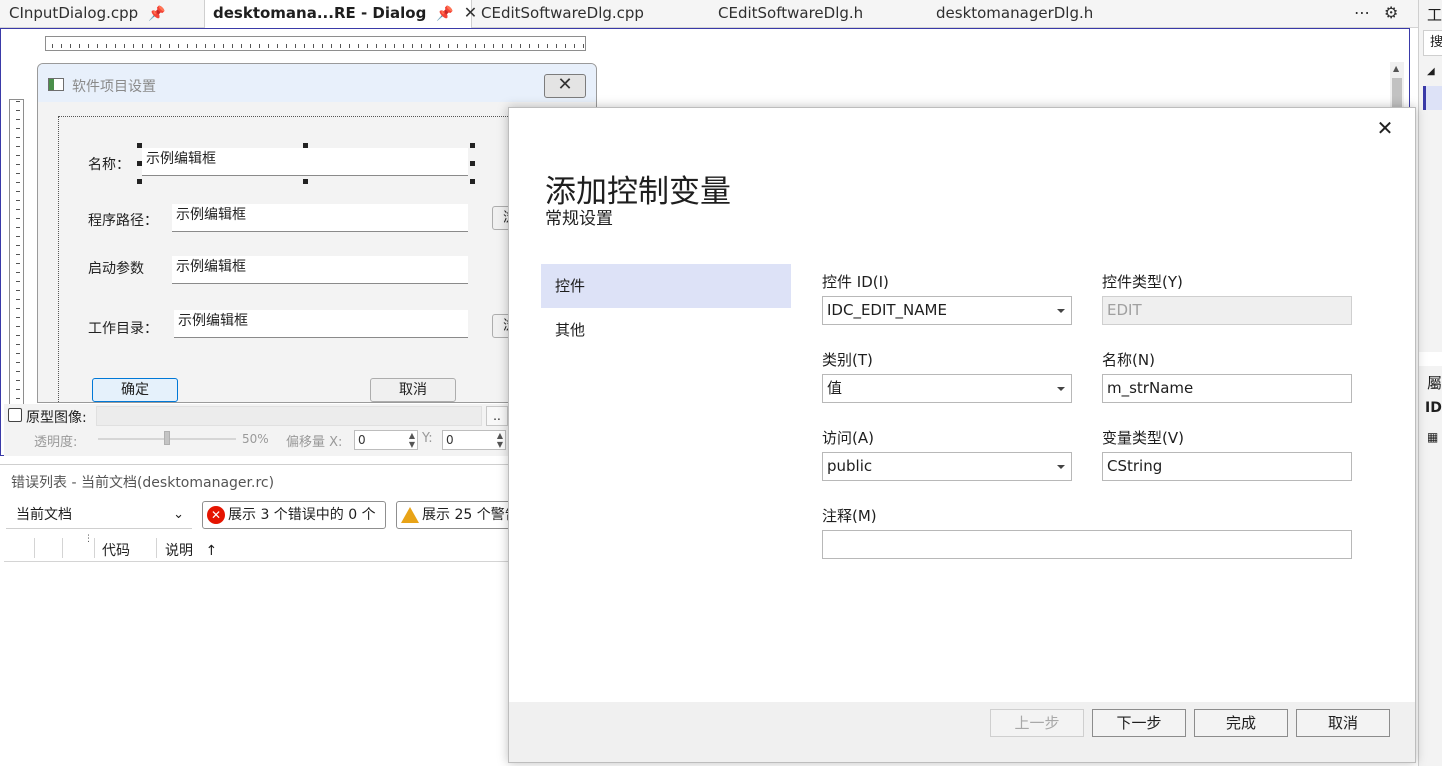 The image size is (1442, 766). What do you see at coordinates (666, 286) in the screenshot?
I see `nav-item-control: 控件` at bounding box center [666, 286].